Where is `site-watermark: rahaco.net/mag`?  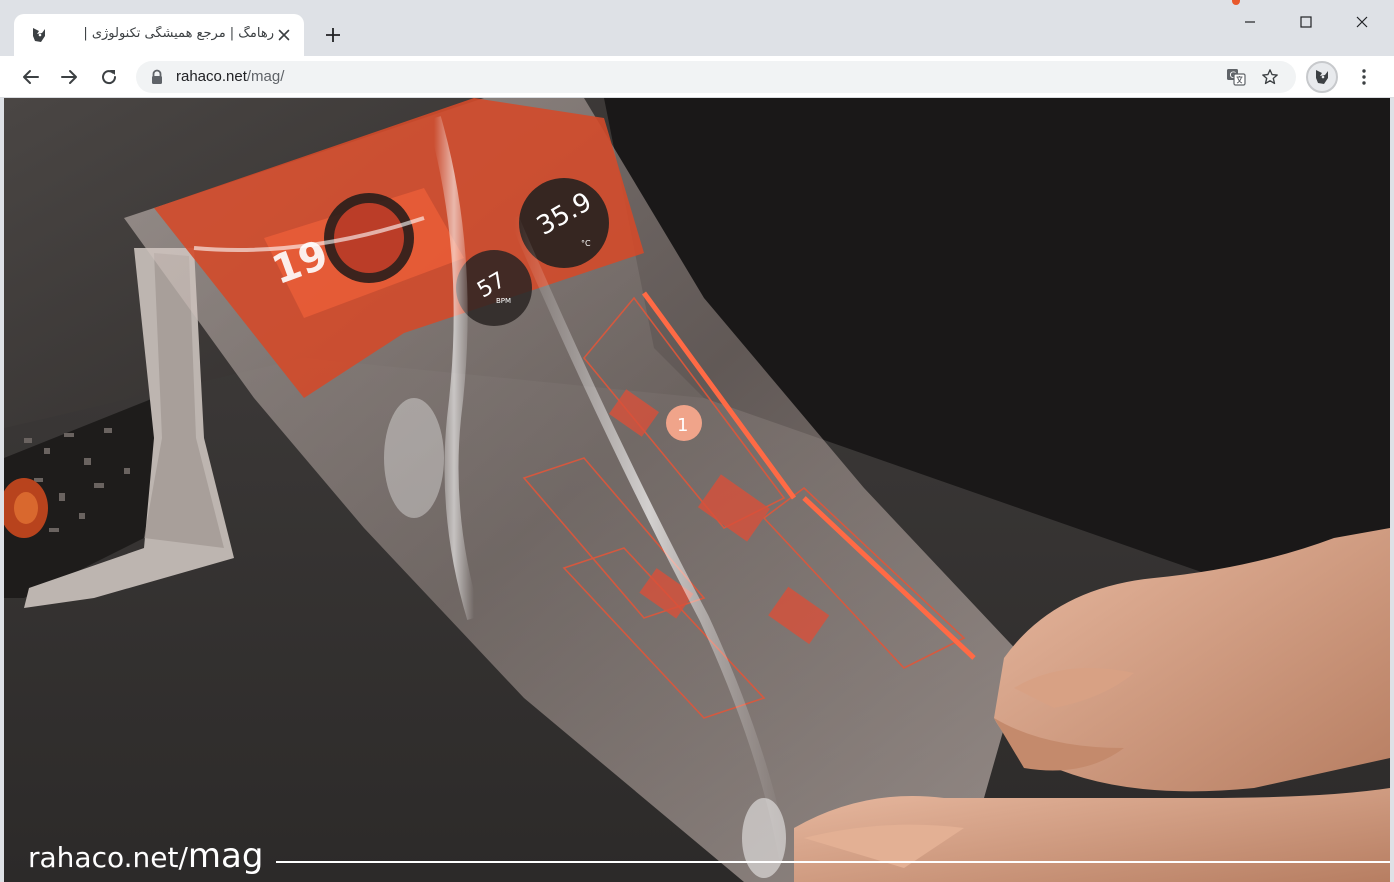
site-watermark: rahaco.net/mag is located at coordinates (145, 856).